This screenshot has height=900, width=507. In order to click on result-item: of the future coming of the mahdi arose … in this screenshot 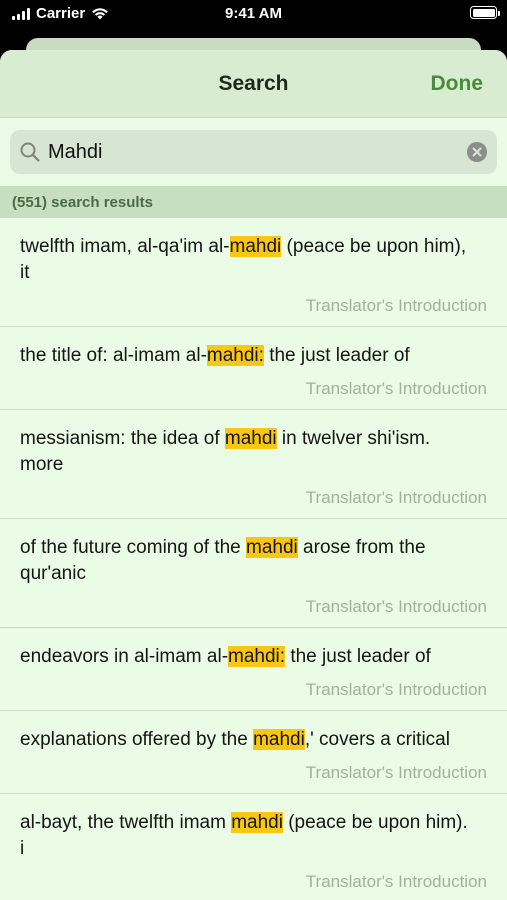, I will do `click(253, 573)`.